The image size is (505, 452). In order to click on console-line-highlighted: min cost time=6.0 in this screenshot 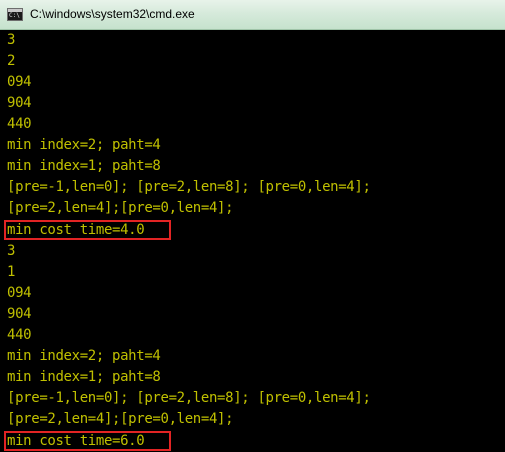, I will do `click(76, 441)`.